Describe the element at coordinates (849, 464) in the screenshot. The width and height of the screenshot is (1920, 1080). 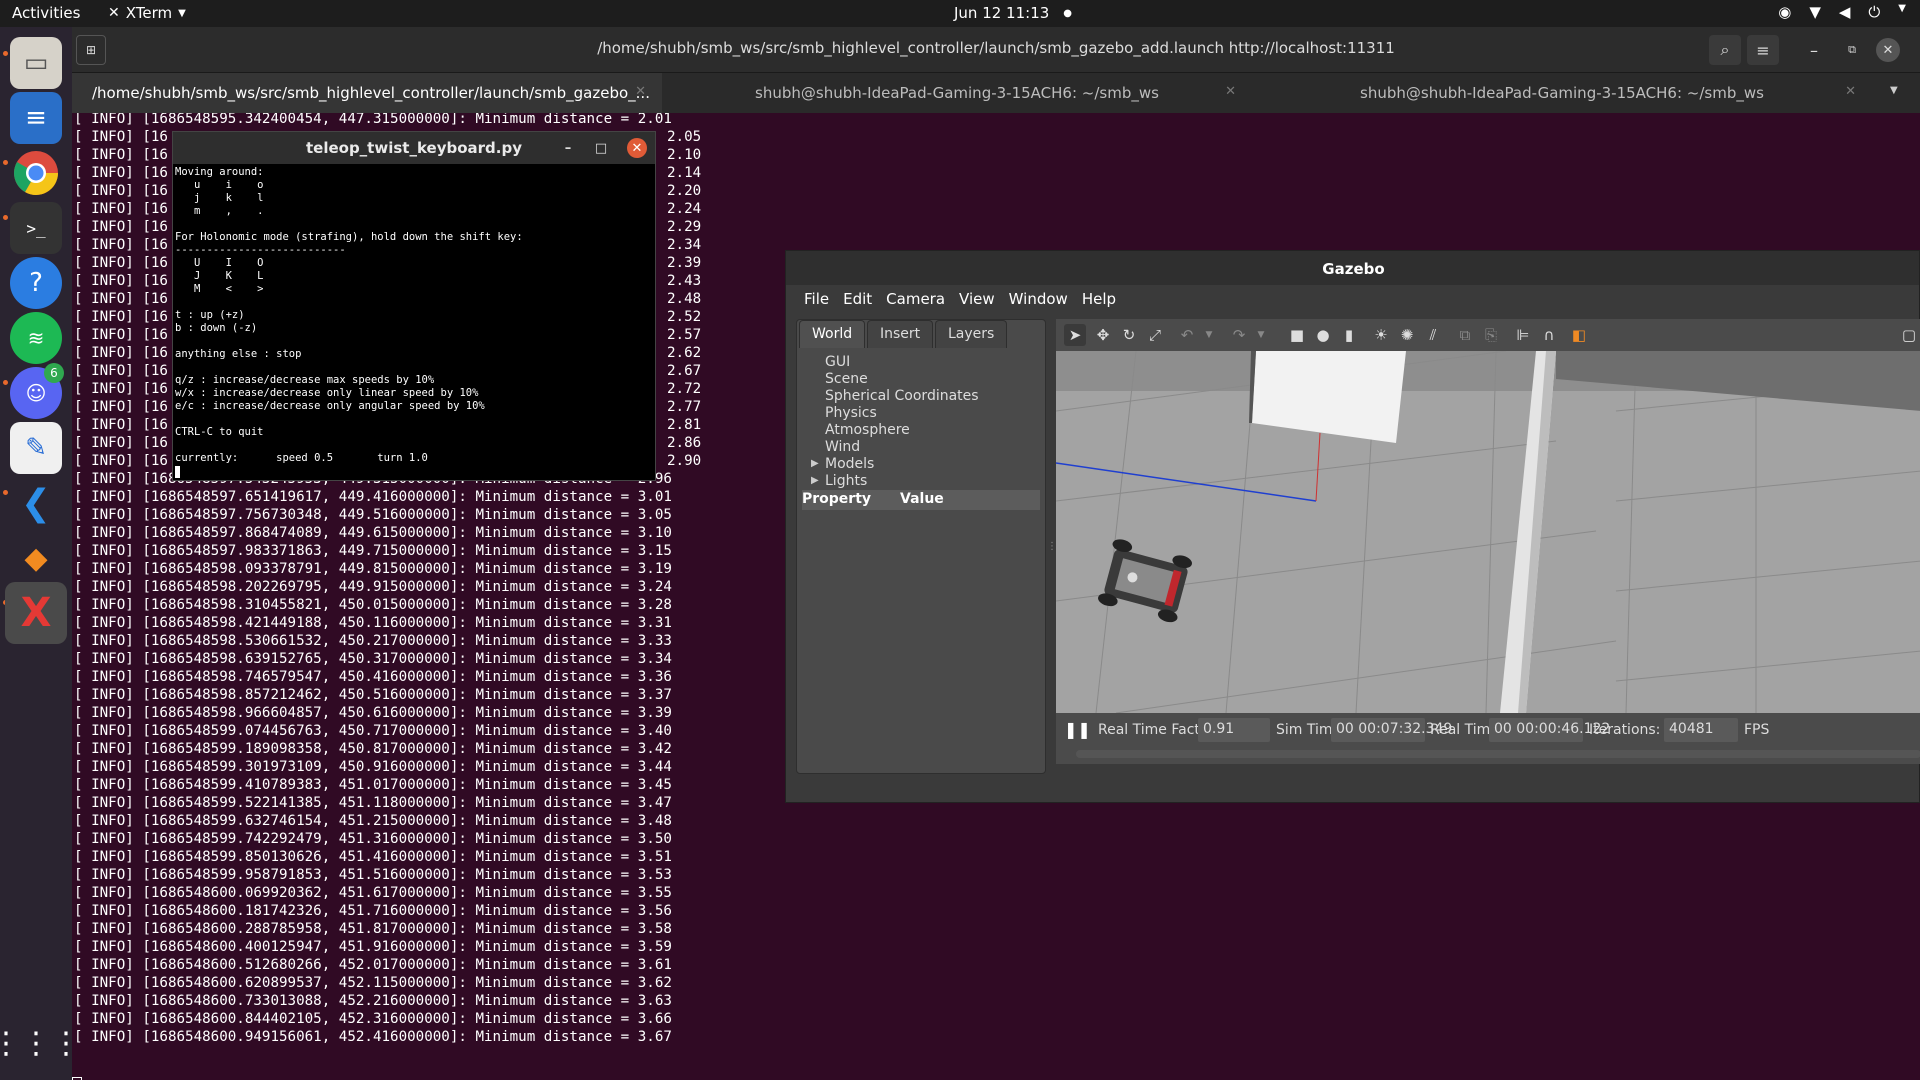
I see `tree-item-models: Models` at that location.